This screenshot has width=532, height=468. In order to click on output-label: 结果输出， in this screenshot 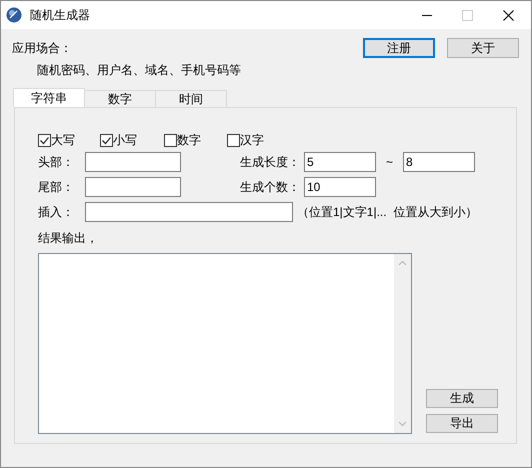, I will do `click(68, 238)`.